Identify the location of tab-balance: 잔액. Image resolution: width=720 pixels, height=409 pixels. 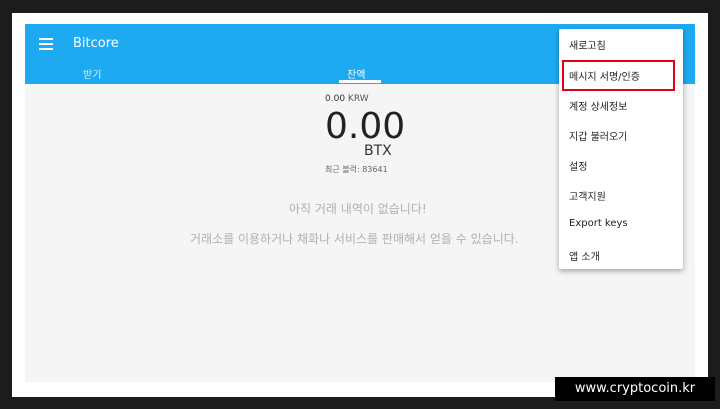
(356, 73).